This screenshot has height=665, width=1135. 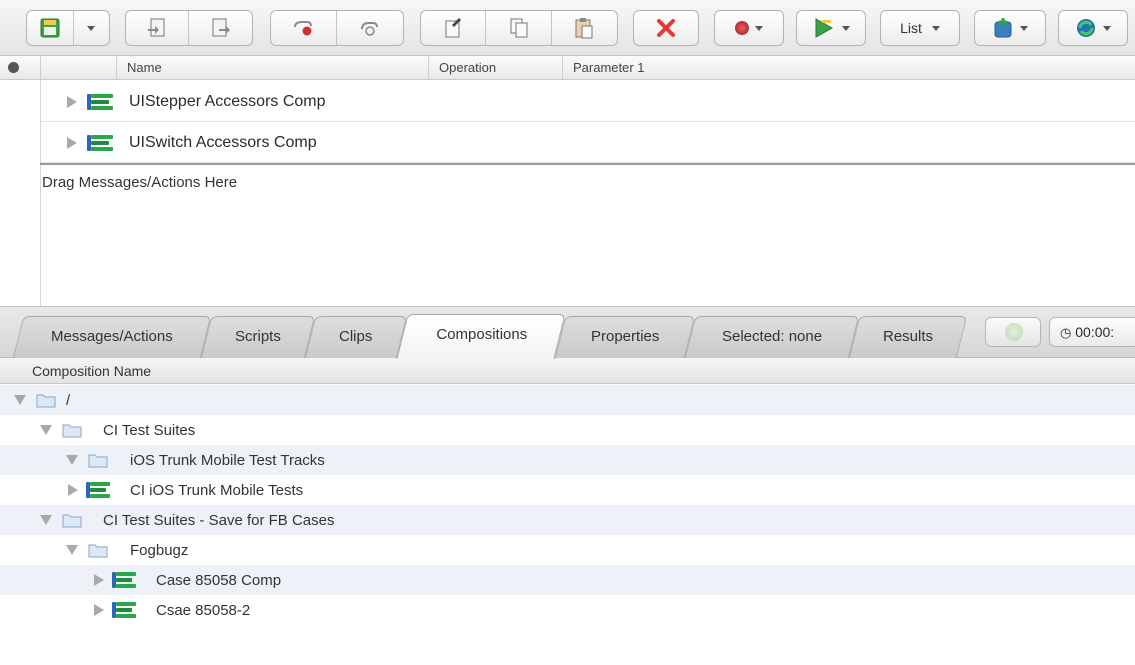 I want to click on stop-recording-button, so click(x=370, y=28).